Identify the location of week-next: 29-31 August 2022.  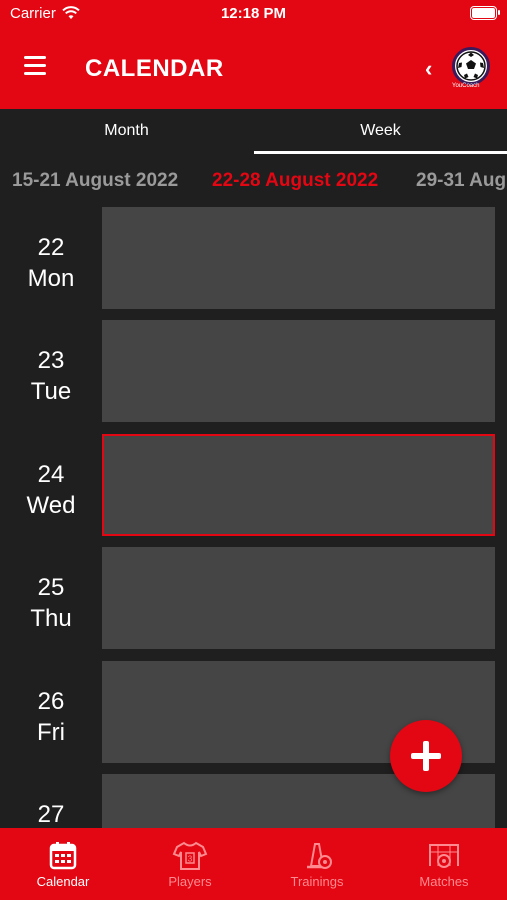
(461, 181).